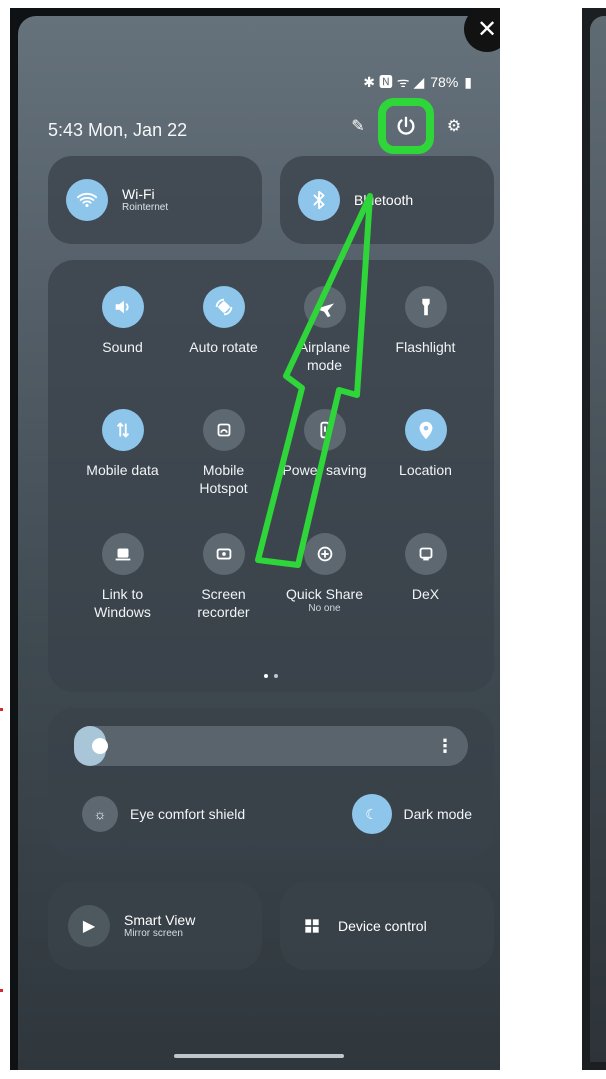 This screenshot has width=606, height=1079. I want to click on page-indicator, so click(271, 676).